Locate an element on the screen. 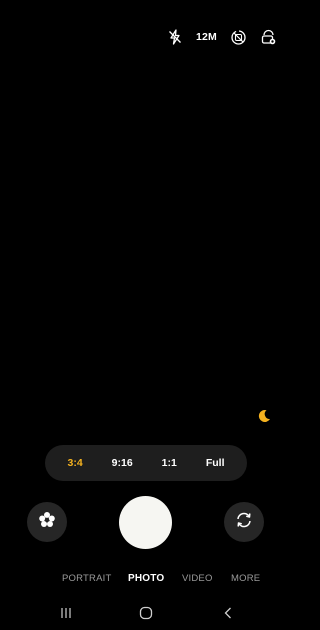 The width and height of the screenshot is (320, 630). back-icon is located at coordinates (228, 613).